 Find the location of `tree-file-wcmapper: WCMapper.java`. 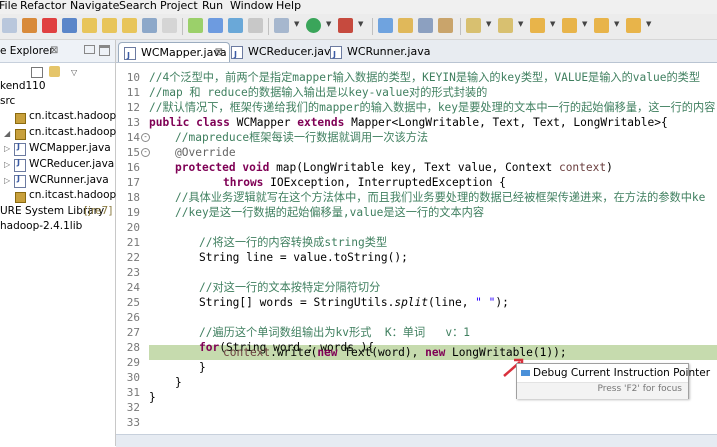

tree-file-wcmapper: WCMapper.java is located at coordinates (70, 148).